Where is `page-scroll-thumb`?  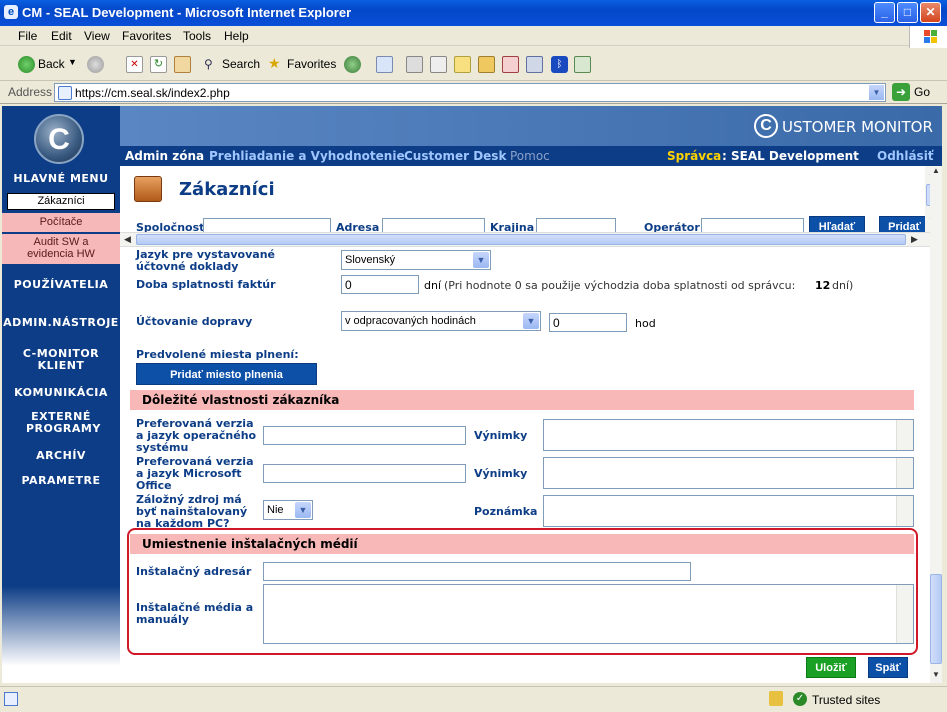 page-scroll-thumb is located at coordinates (936, 619).